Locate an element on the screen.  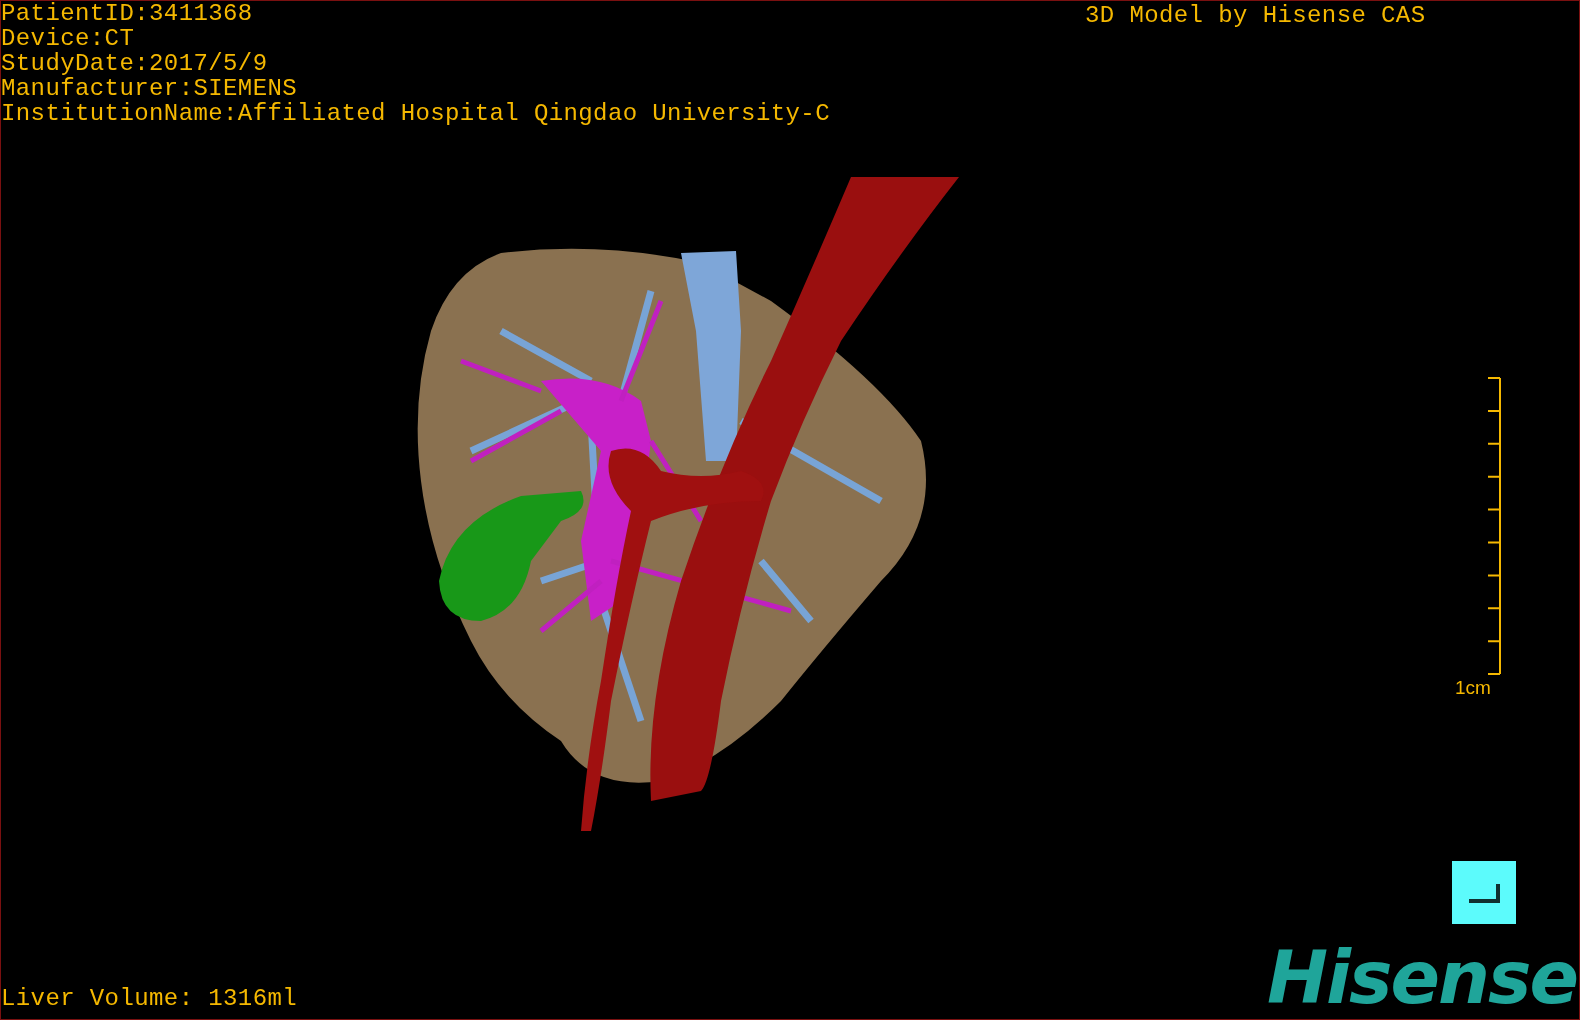
patient-info-line: PatientID:3411368 is located at coordinates (127, 13).